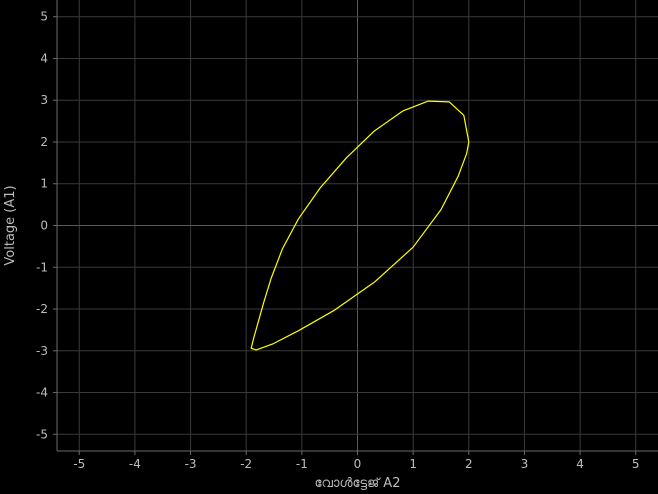 The image size is (658, 494). Describe the element at coordinates (246, 464) in the screenshot. I see `x-tick-label: -2` at that location.